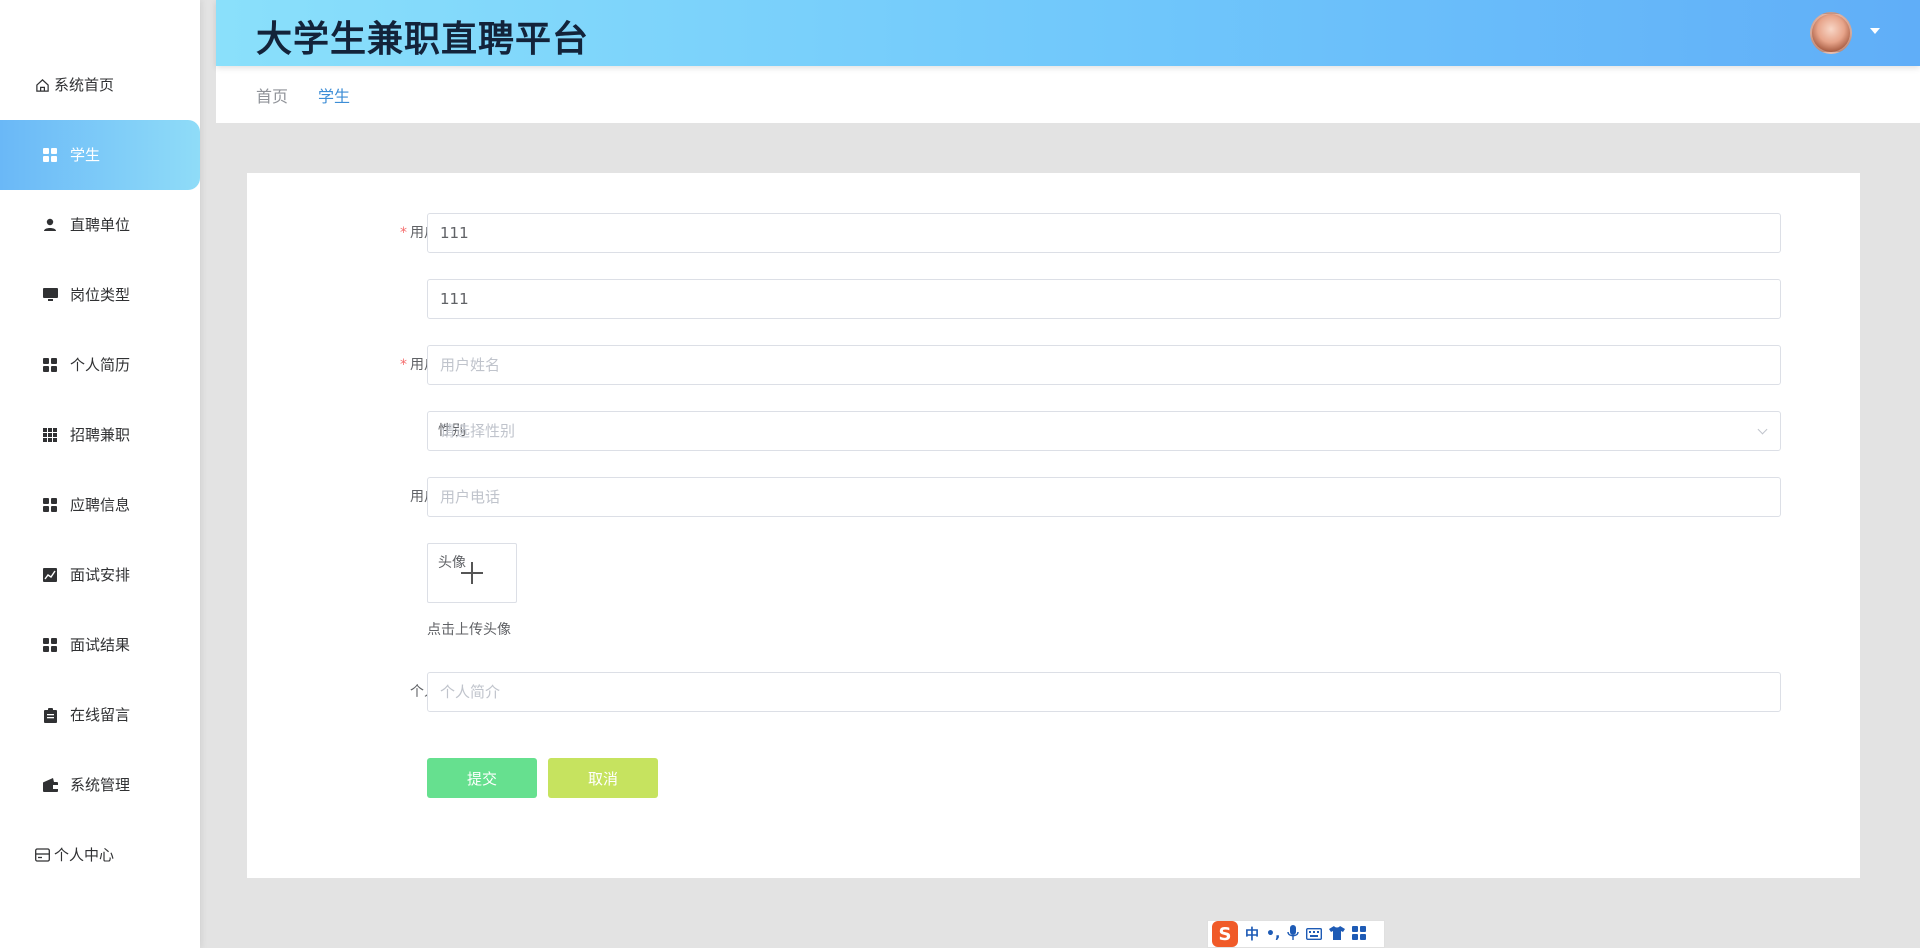 This screenshot has height=948, width=1920. I want to click on keyboard-icon, so click(1314, 934).